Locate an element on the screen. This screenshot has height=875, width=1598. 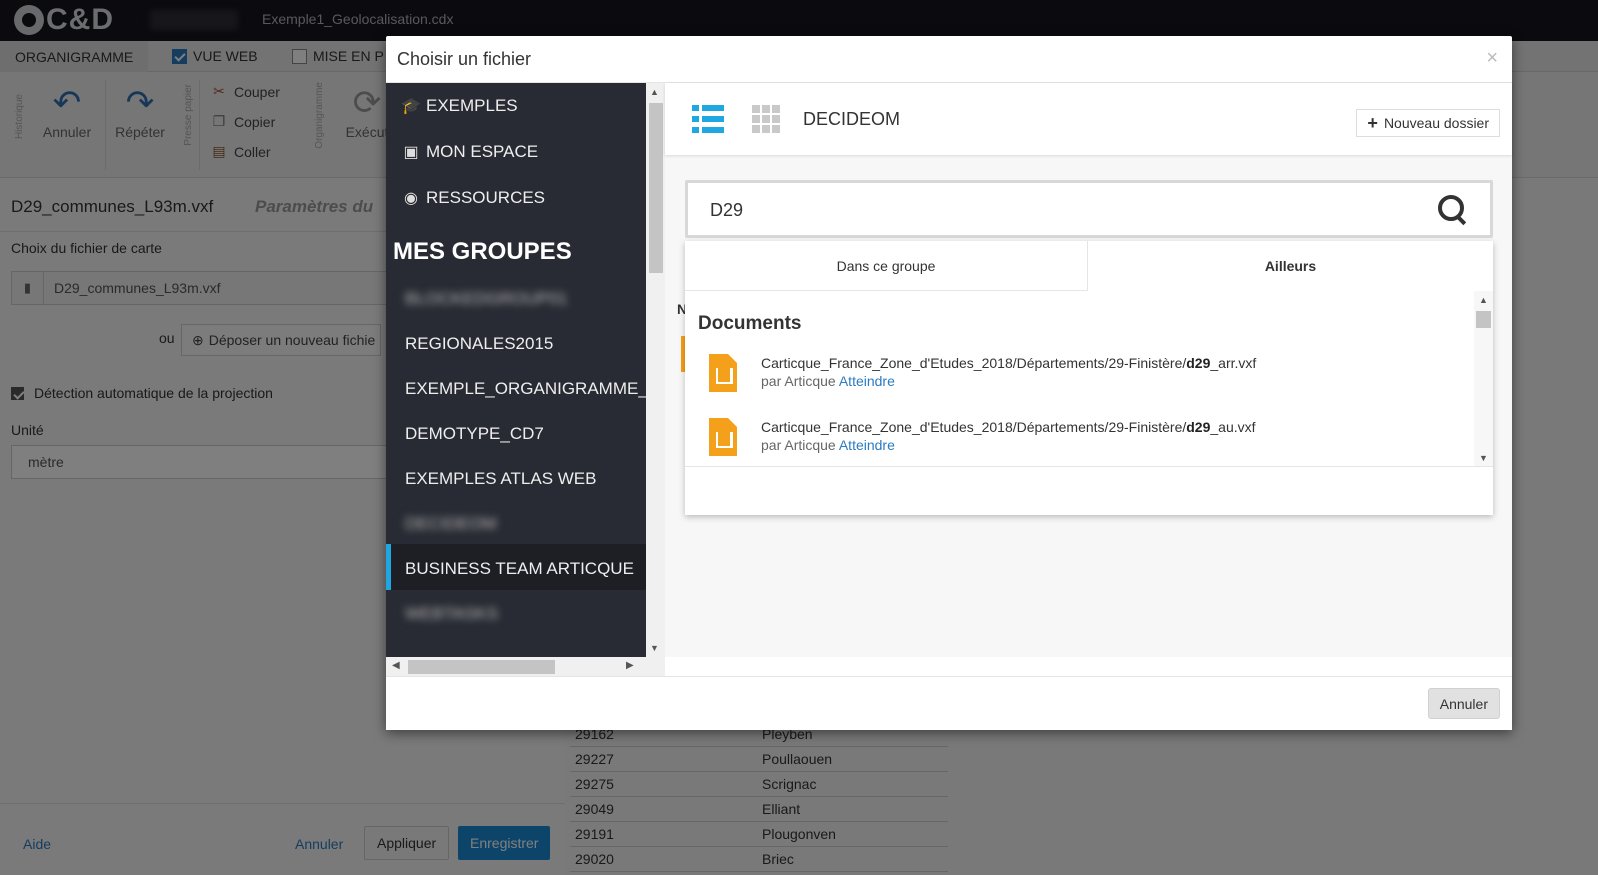
browser-toolbar: DECIDEOM + Nouveau dossier is located at coordinates (1088, 119).